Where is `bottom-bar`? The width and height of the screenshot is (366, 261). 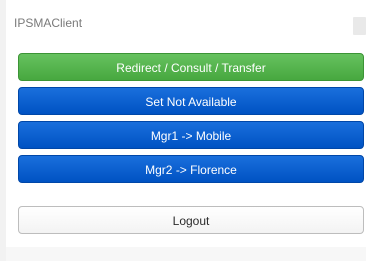
bottom-bar is located at coordinates (186, 254).